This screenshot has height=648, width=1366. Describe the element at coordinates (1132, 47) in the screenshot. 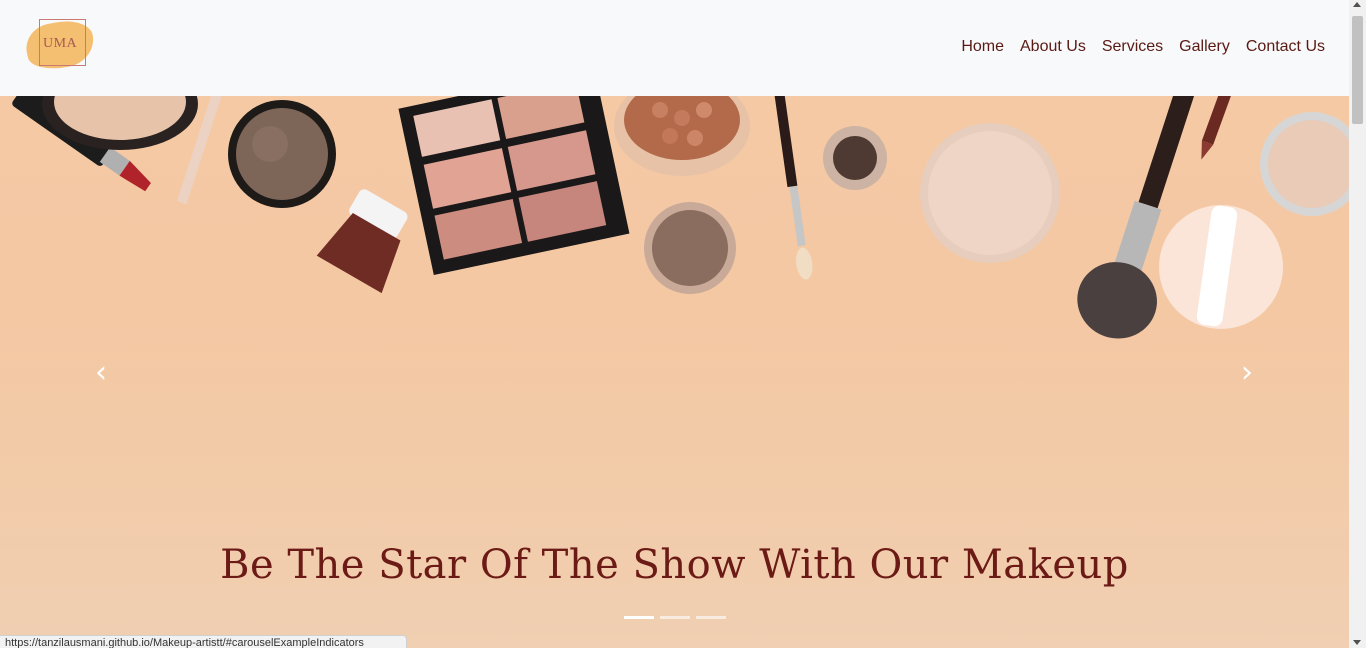

I see `nav-services: Services` at that location.